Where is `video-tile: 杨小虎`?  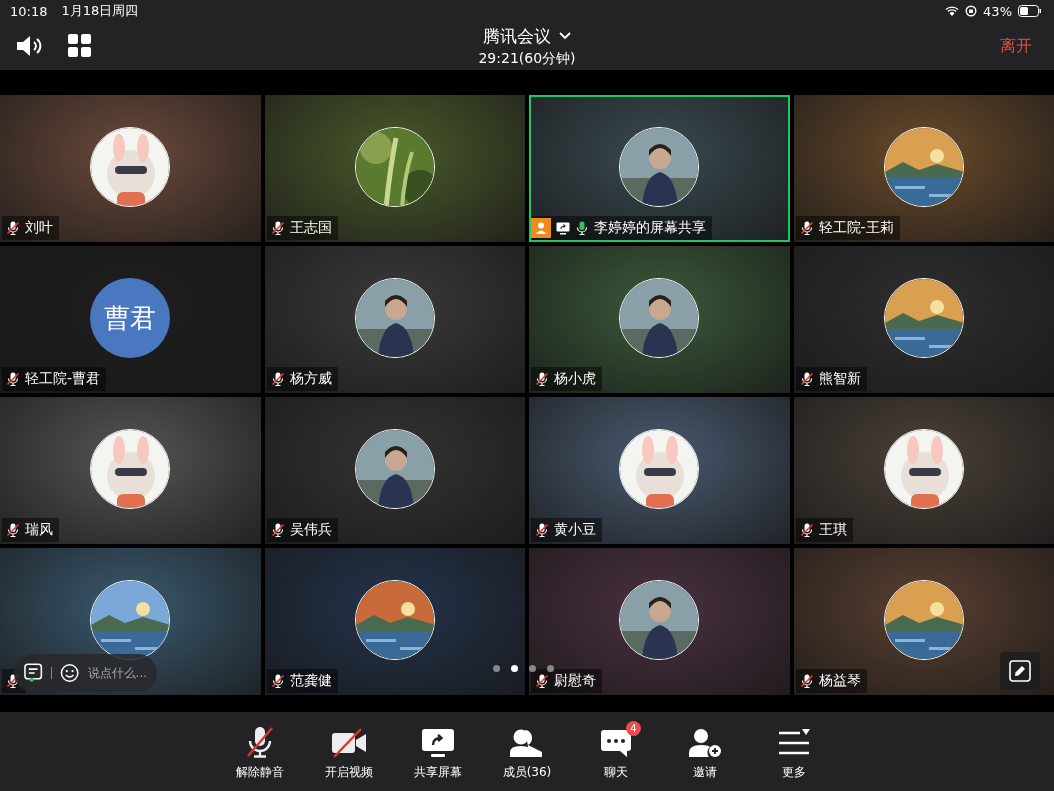
video-tile: 杨小虎 is located at coordinates (659, 319).